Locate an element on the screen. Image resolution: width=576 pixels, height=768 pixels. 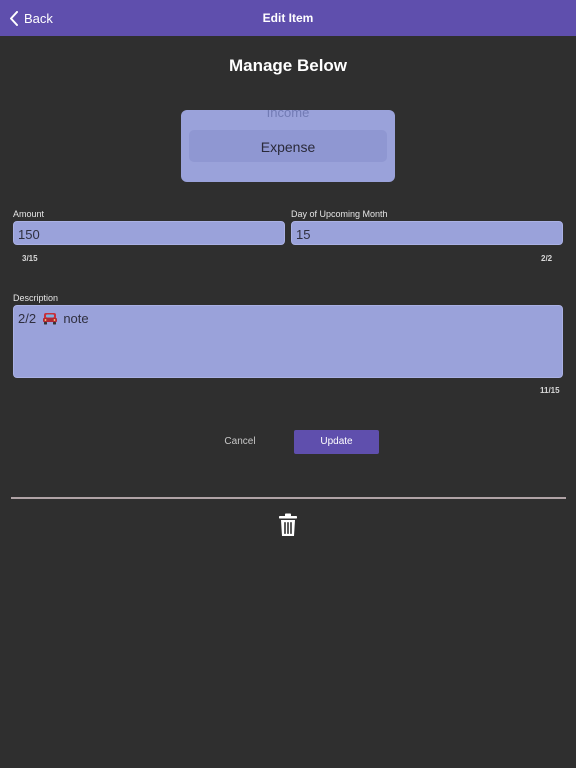
car-icon is located at coordinates (49, 319).